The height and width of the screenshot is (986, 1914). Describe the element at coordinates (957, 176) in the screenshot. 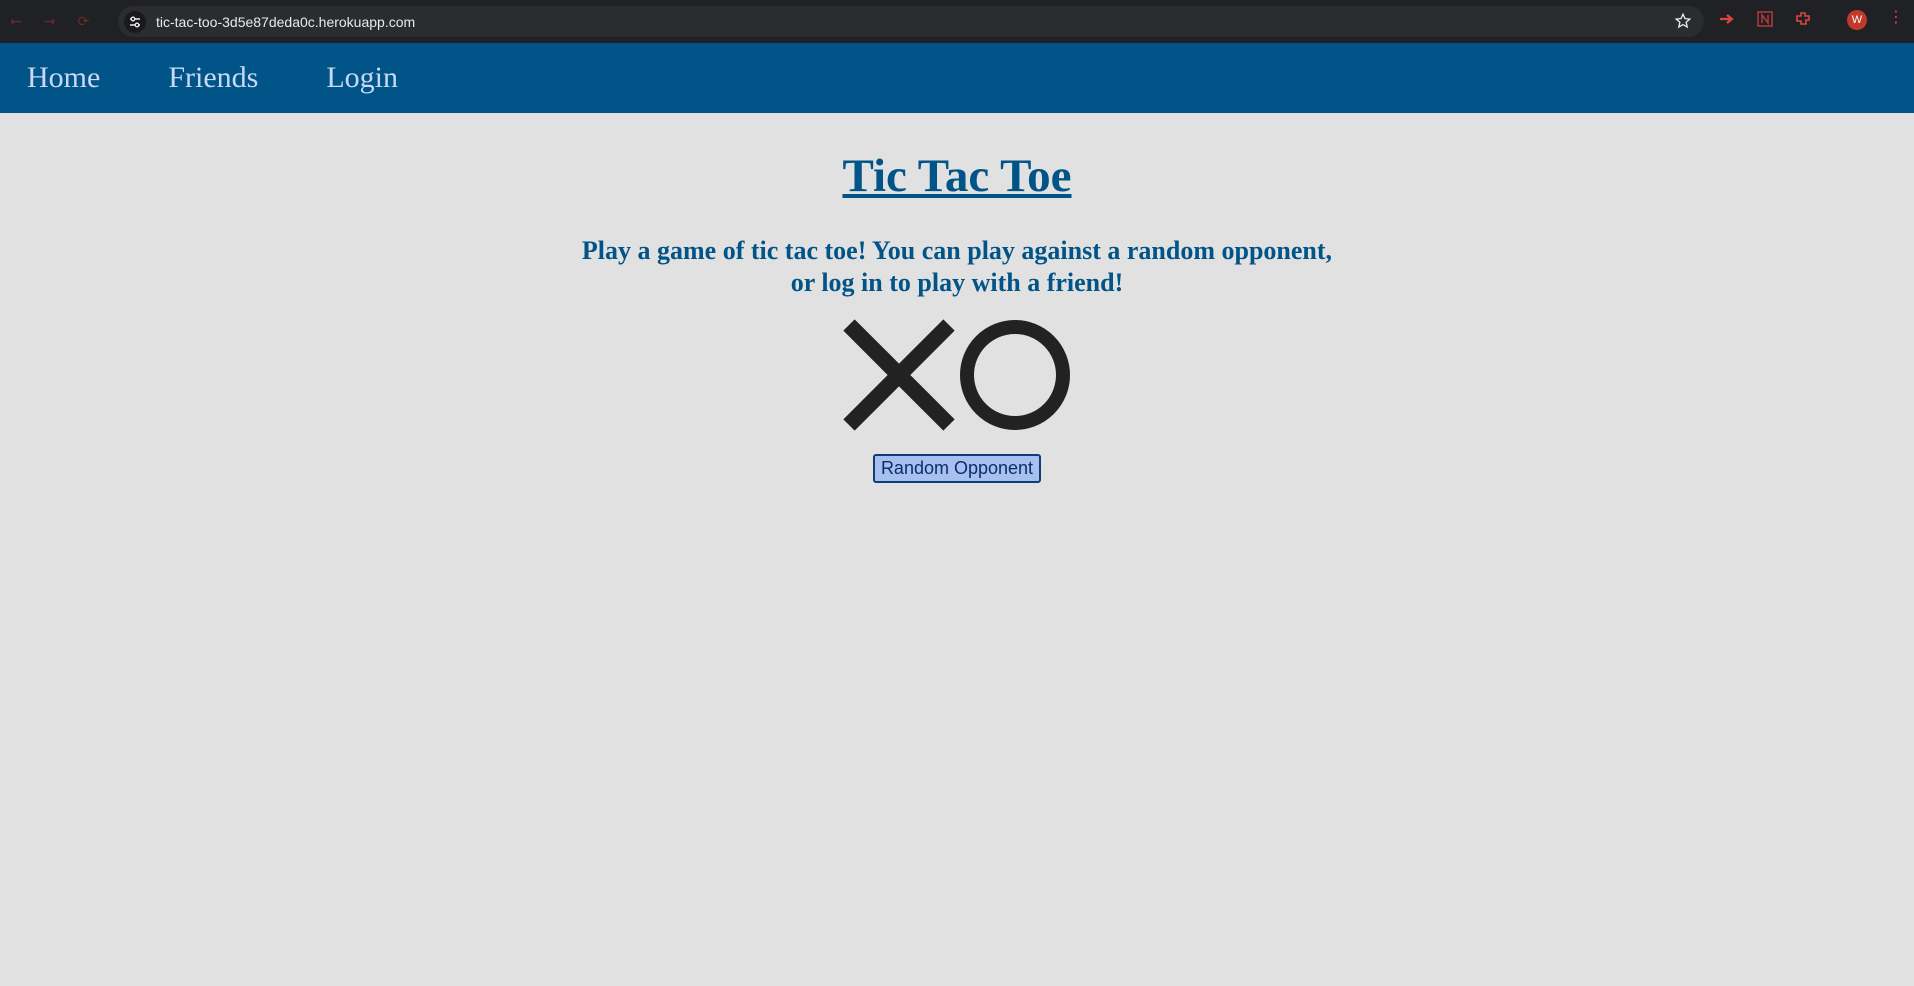

I see `page-title: Tic Tac Toe` at that location.